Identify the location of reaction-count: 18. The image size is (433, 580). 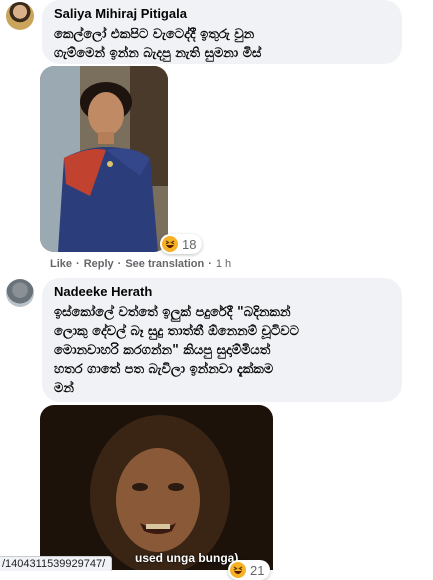
(181, 244).